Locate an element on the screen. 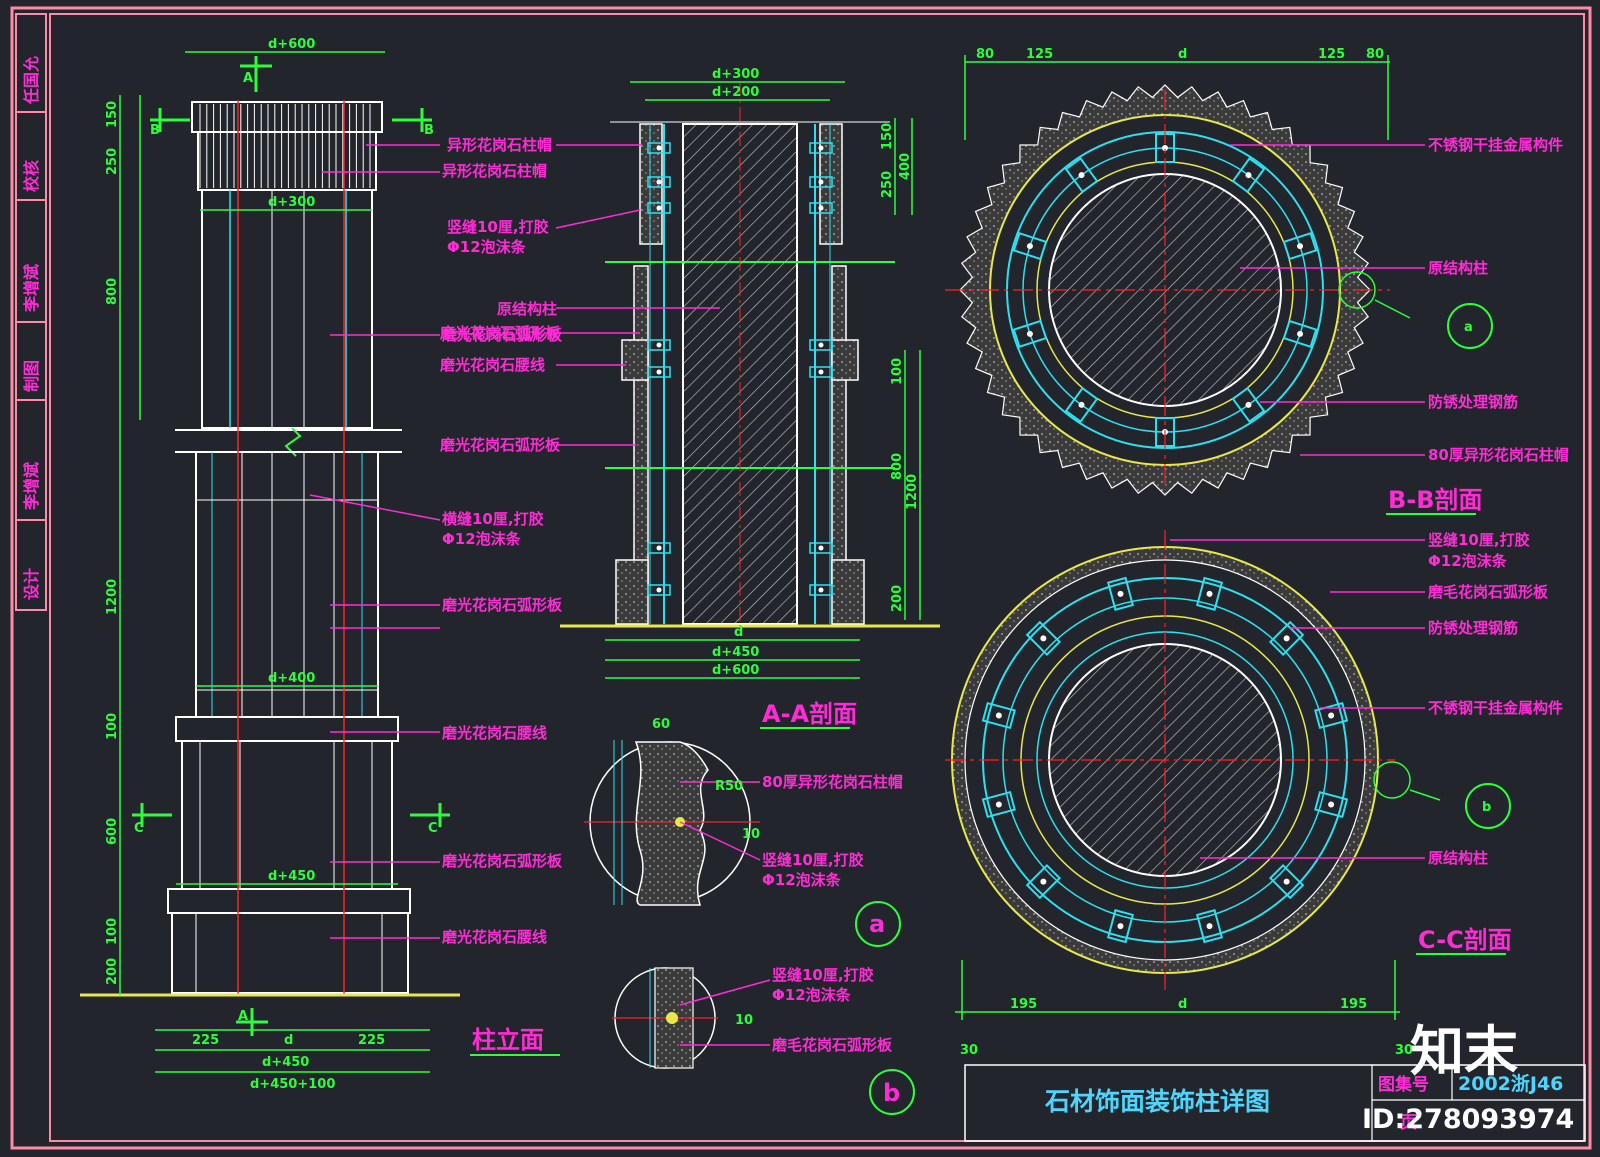 The height and width of the screenshot is (1157, 1600). section-aa is located at coordinates (750, 355).